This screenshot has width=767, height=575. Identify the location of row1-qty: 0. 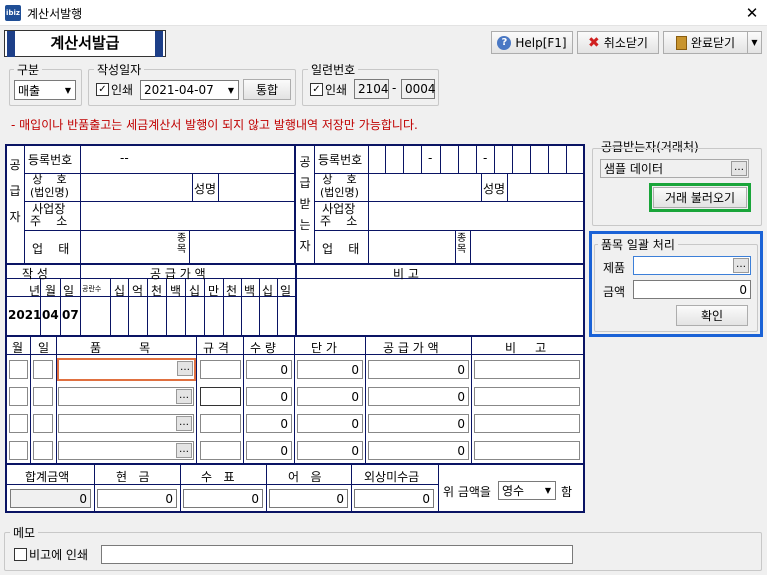
(269, 369).